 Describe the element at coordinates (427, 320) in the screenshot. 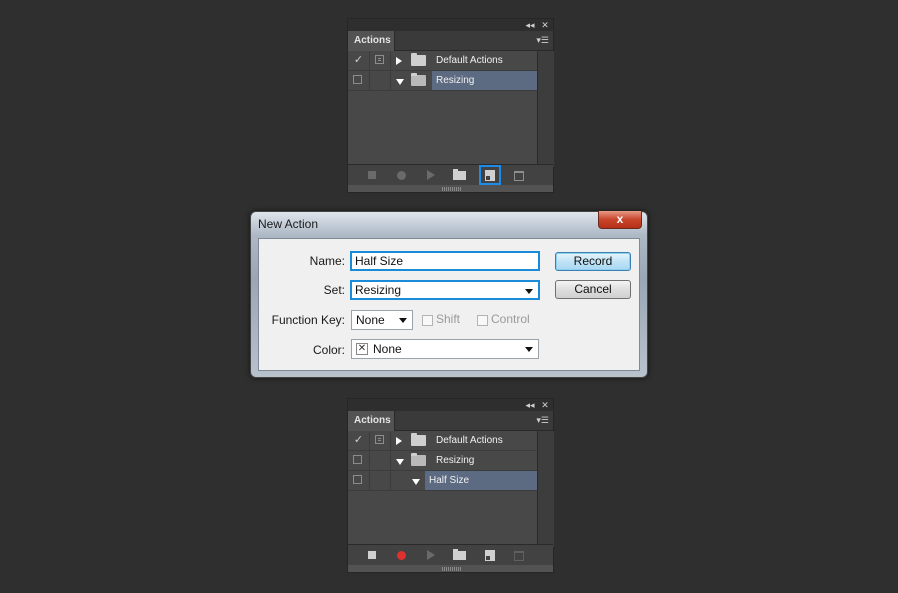

I see `shift-checkbox` at that location.